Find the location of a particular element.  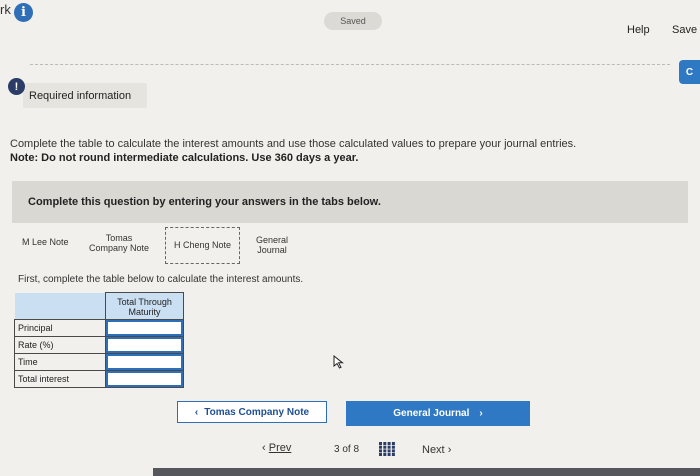

next-tab-label: General Journal is located at coordinates (431, 413).